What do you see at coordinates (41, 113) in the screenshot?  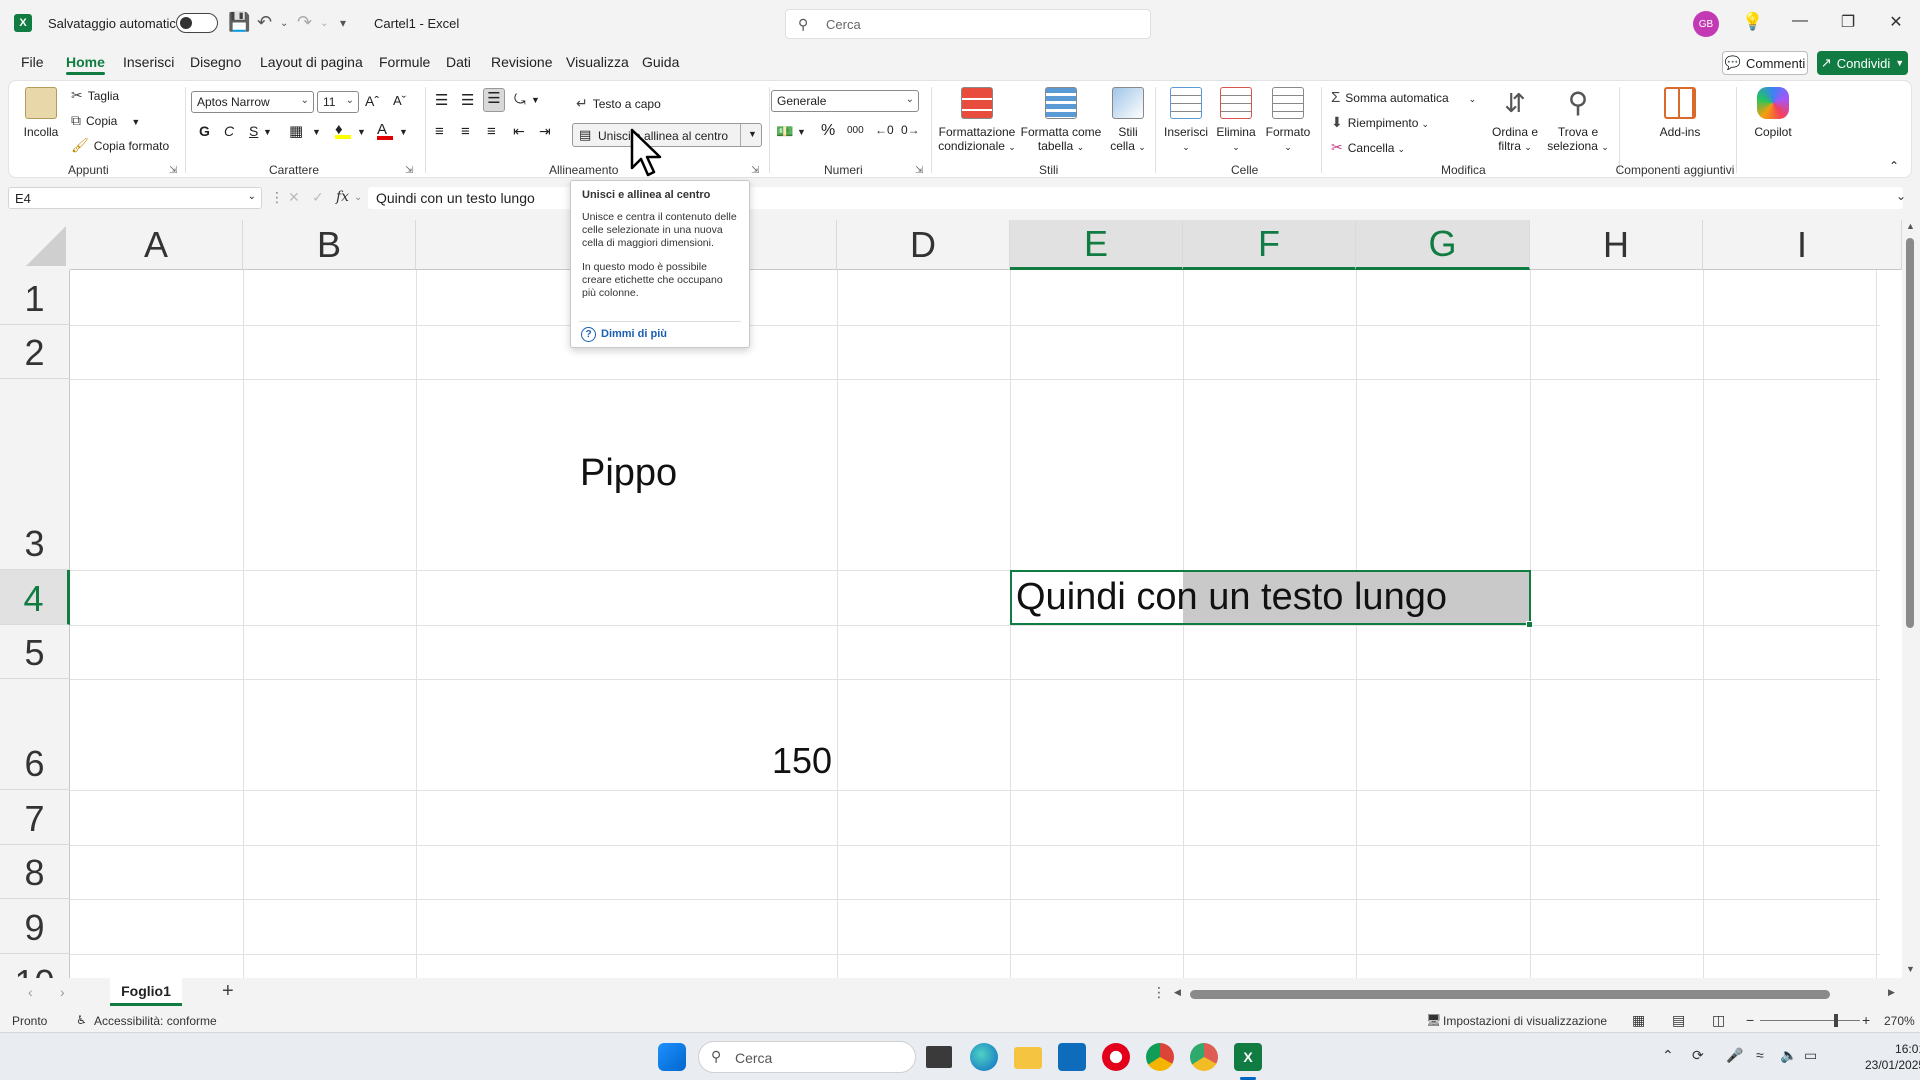 I see `paste-button: Incolla` at bounding box center [41, 113].